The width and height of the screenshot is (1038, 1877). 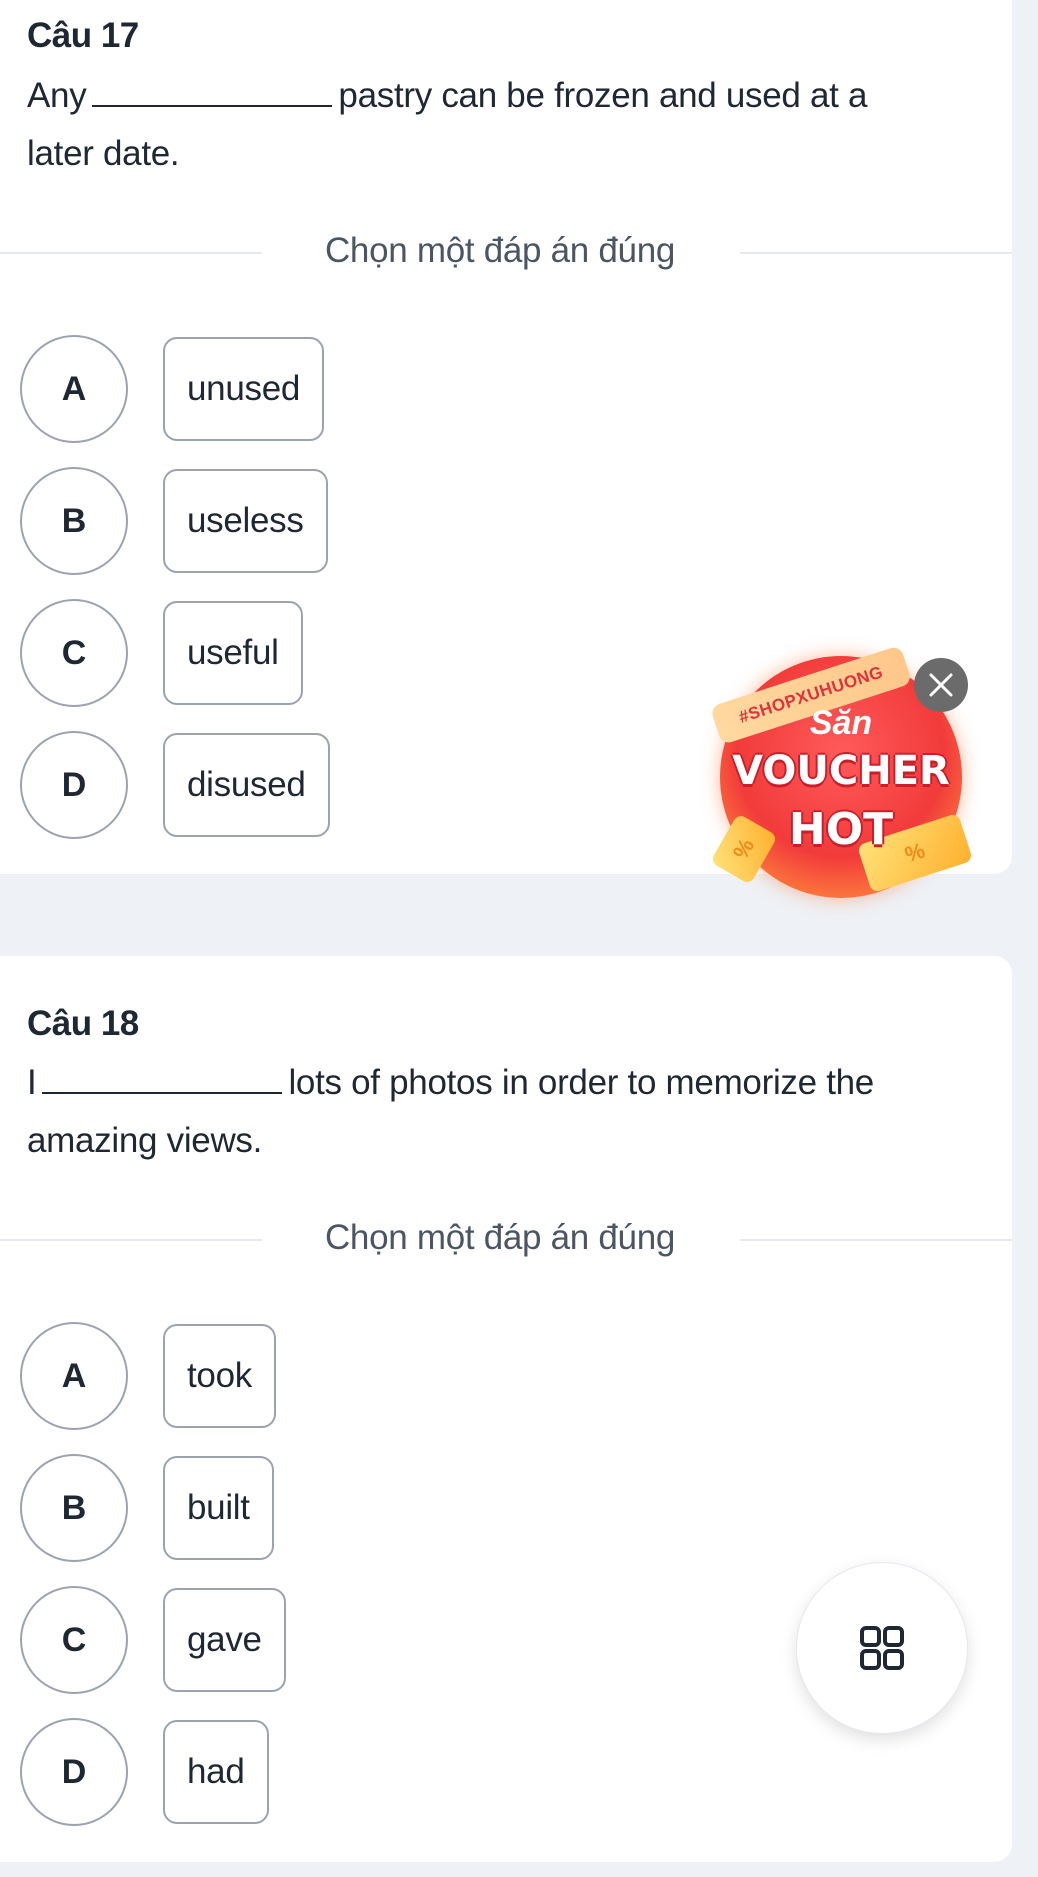 I want to click on close-voucher-button, so click(x=941, y=685).